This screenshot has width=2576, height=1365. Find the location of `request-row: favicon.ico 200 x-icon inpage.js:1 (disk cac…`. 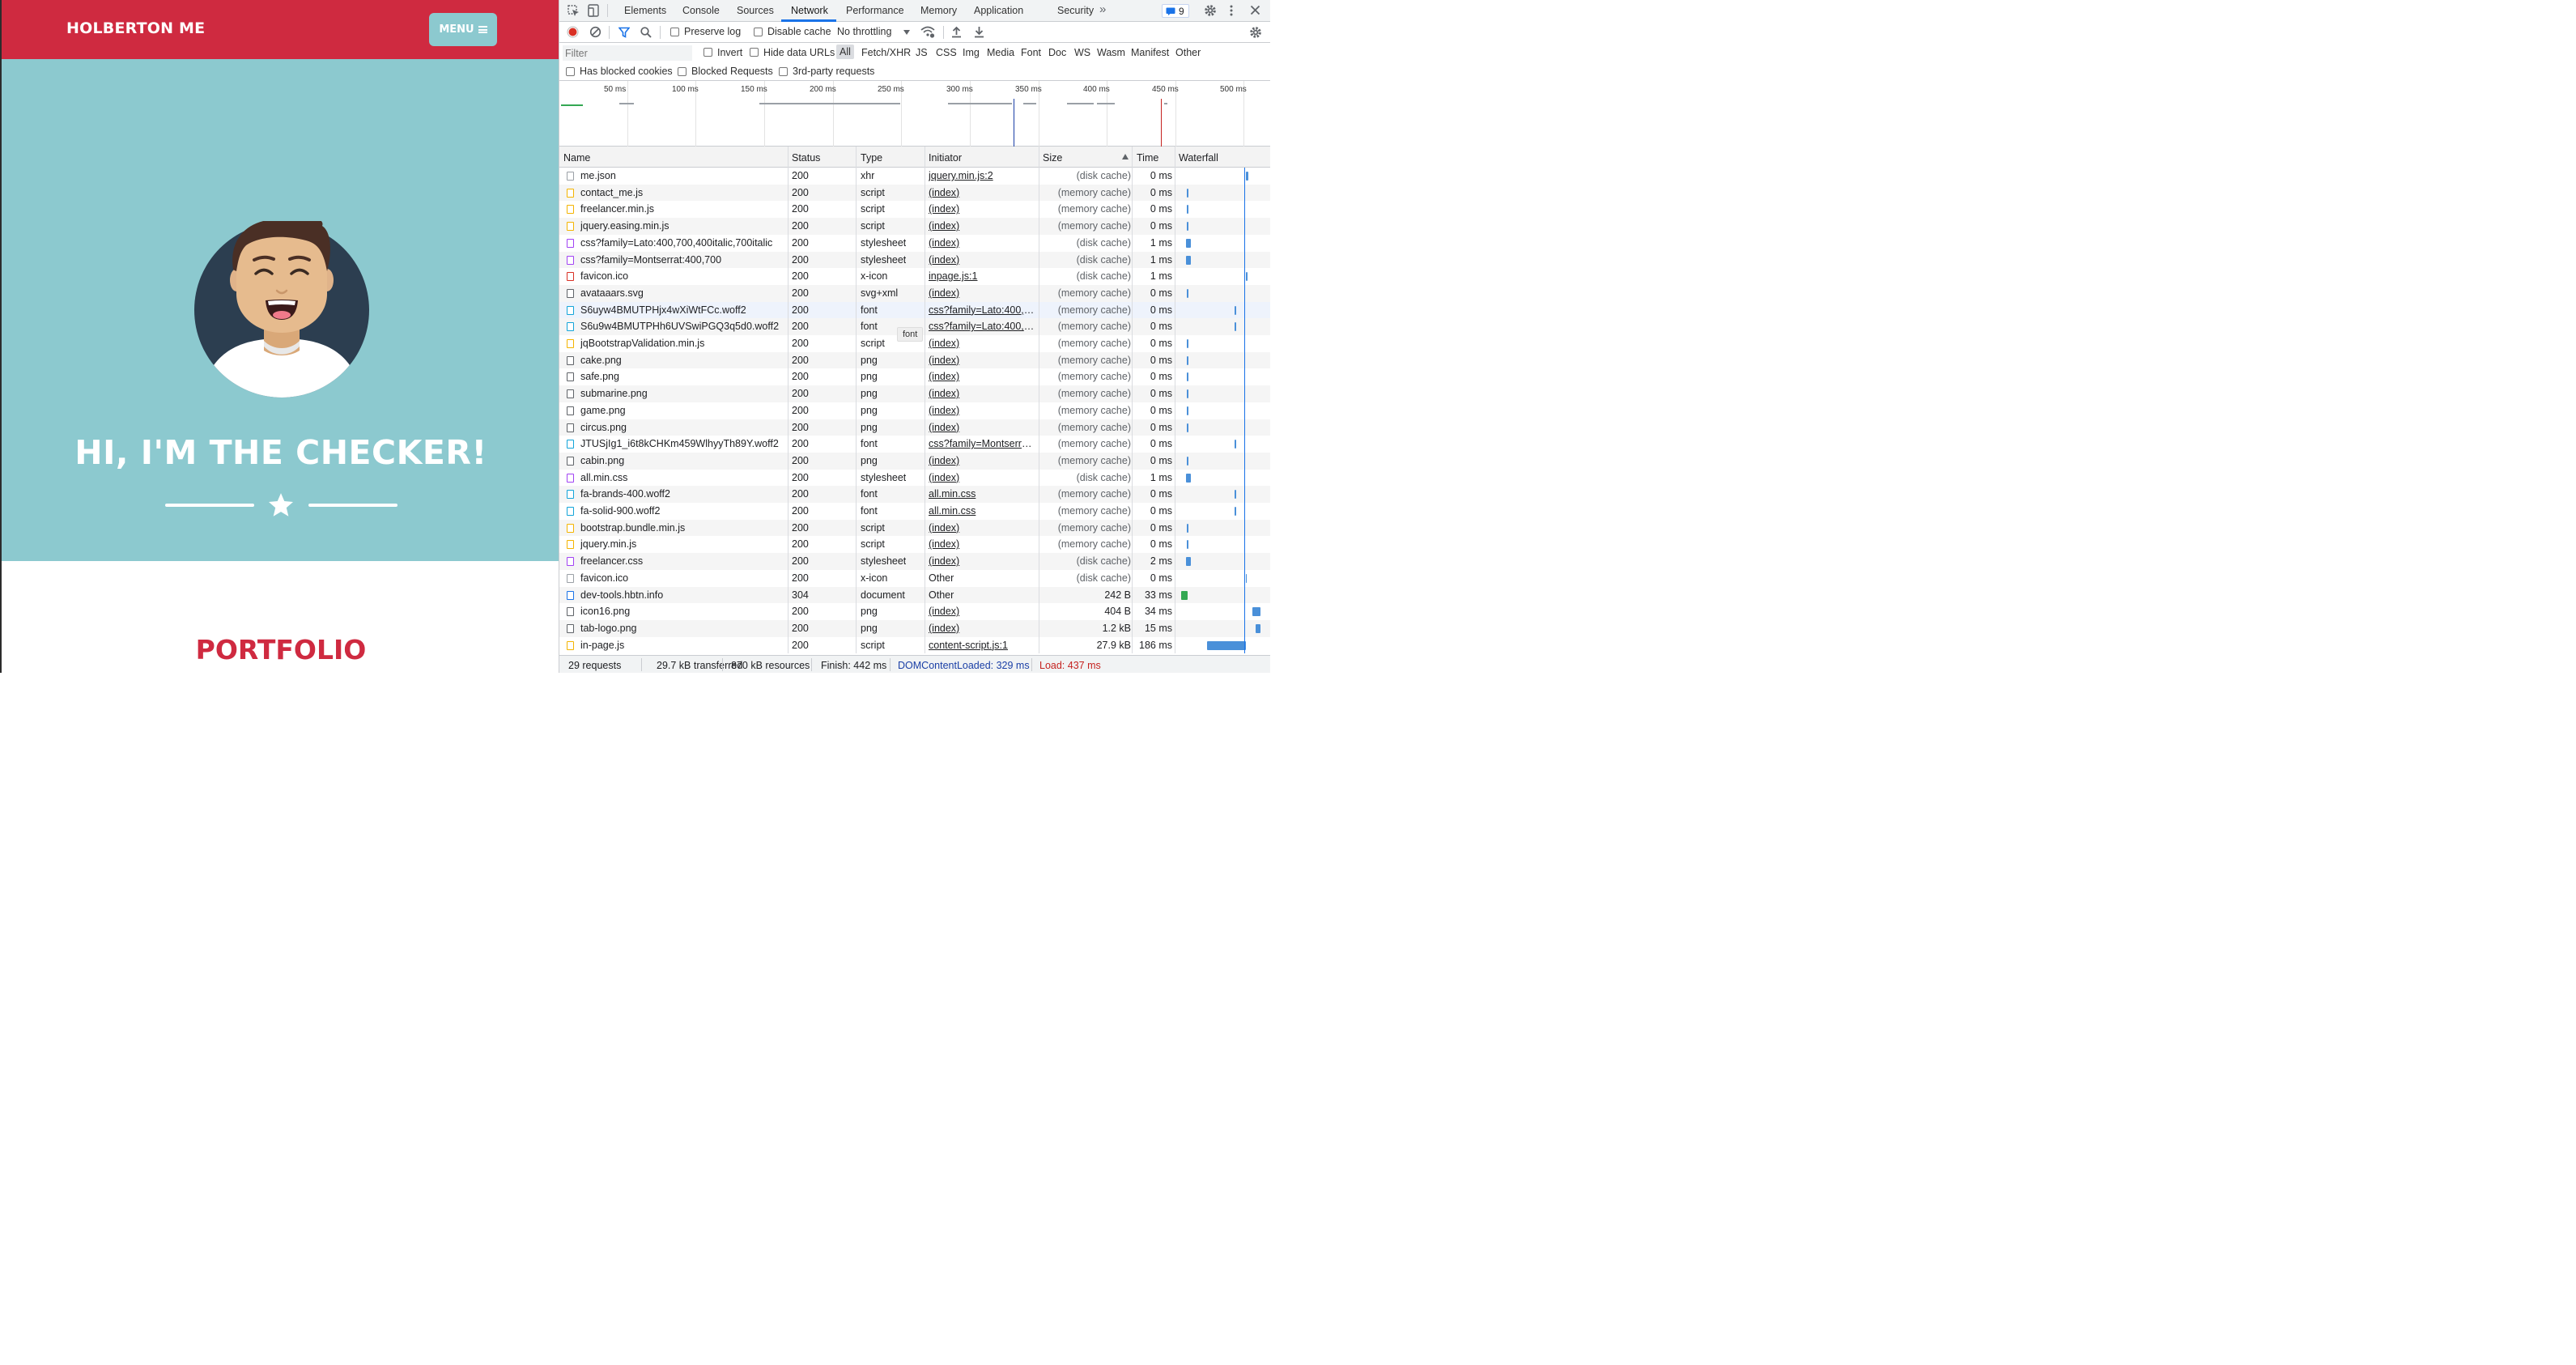

request-row: favicon.ico 200 x-icon inpage.js:1 (disk cac… is located at coordinates (914, 276).